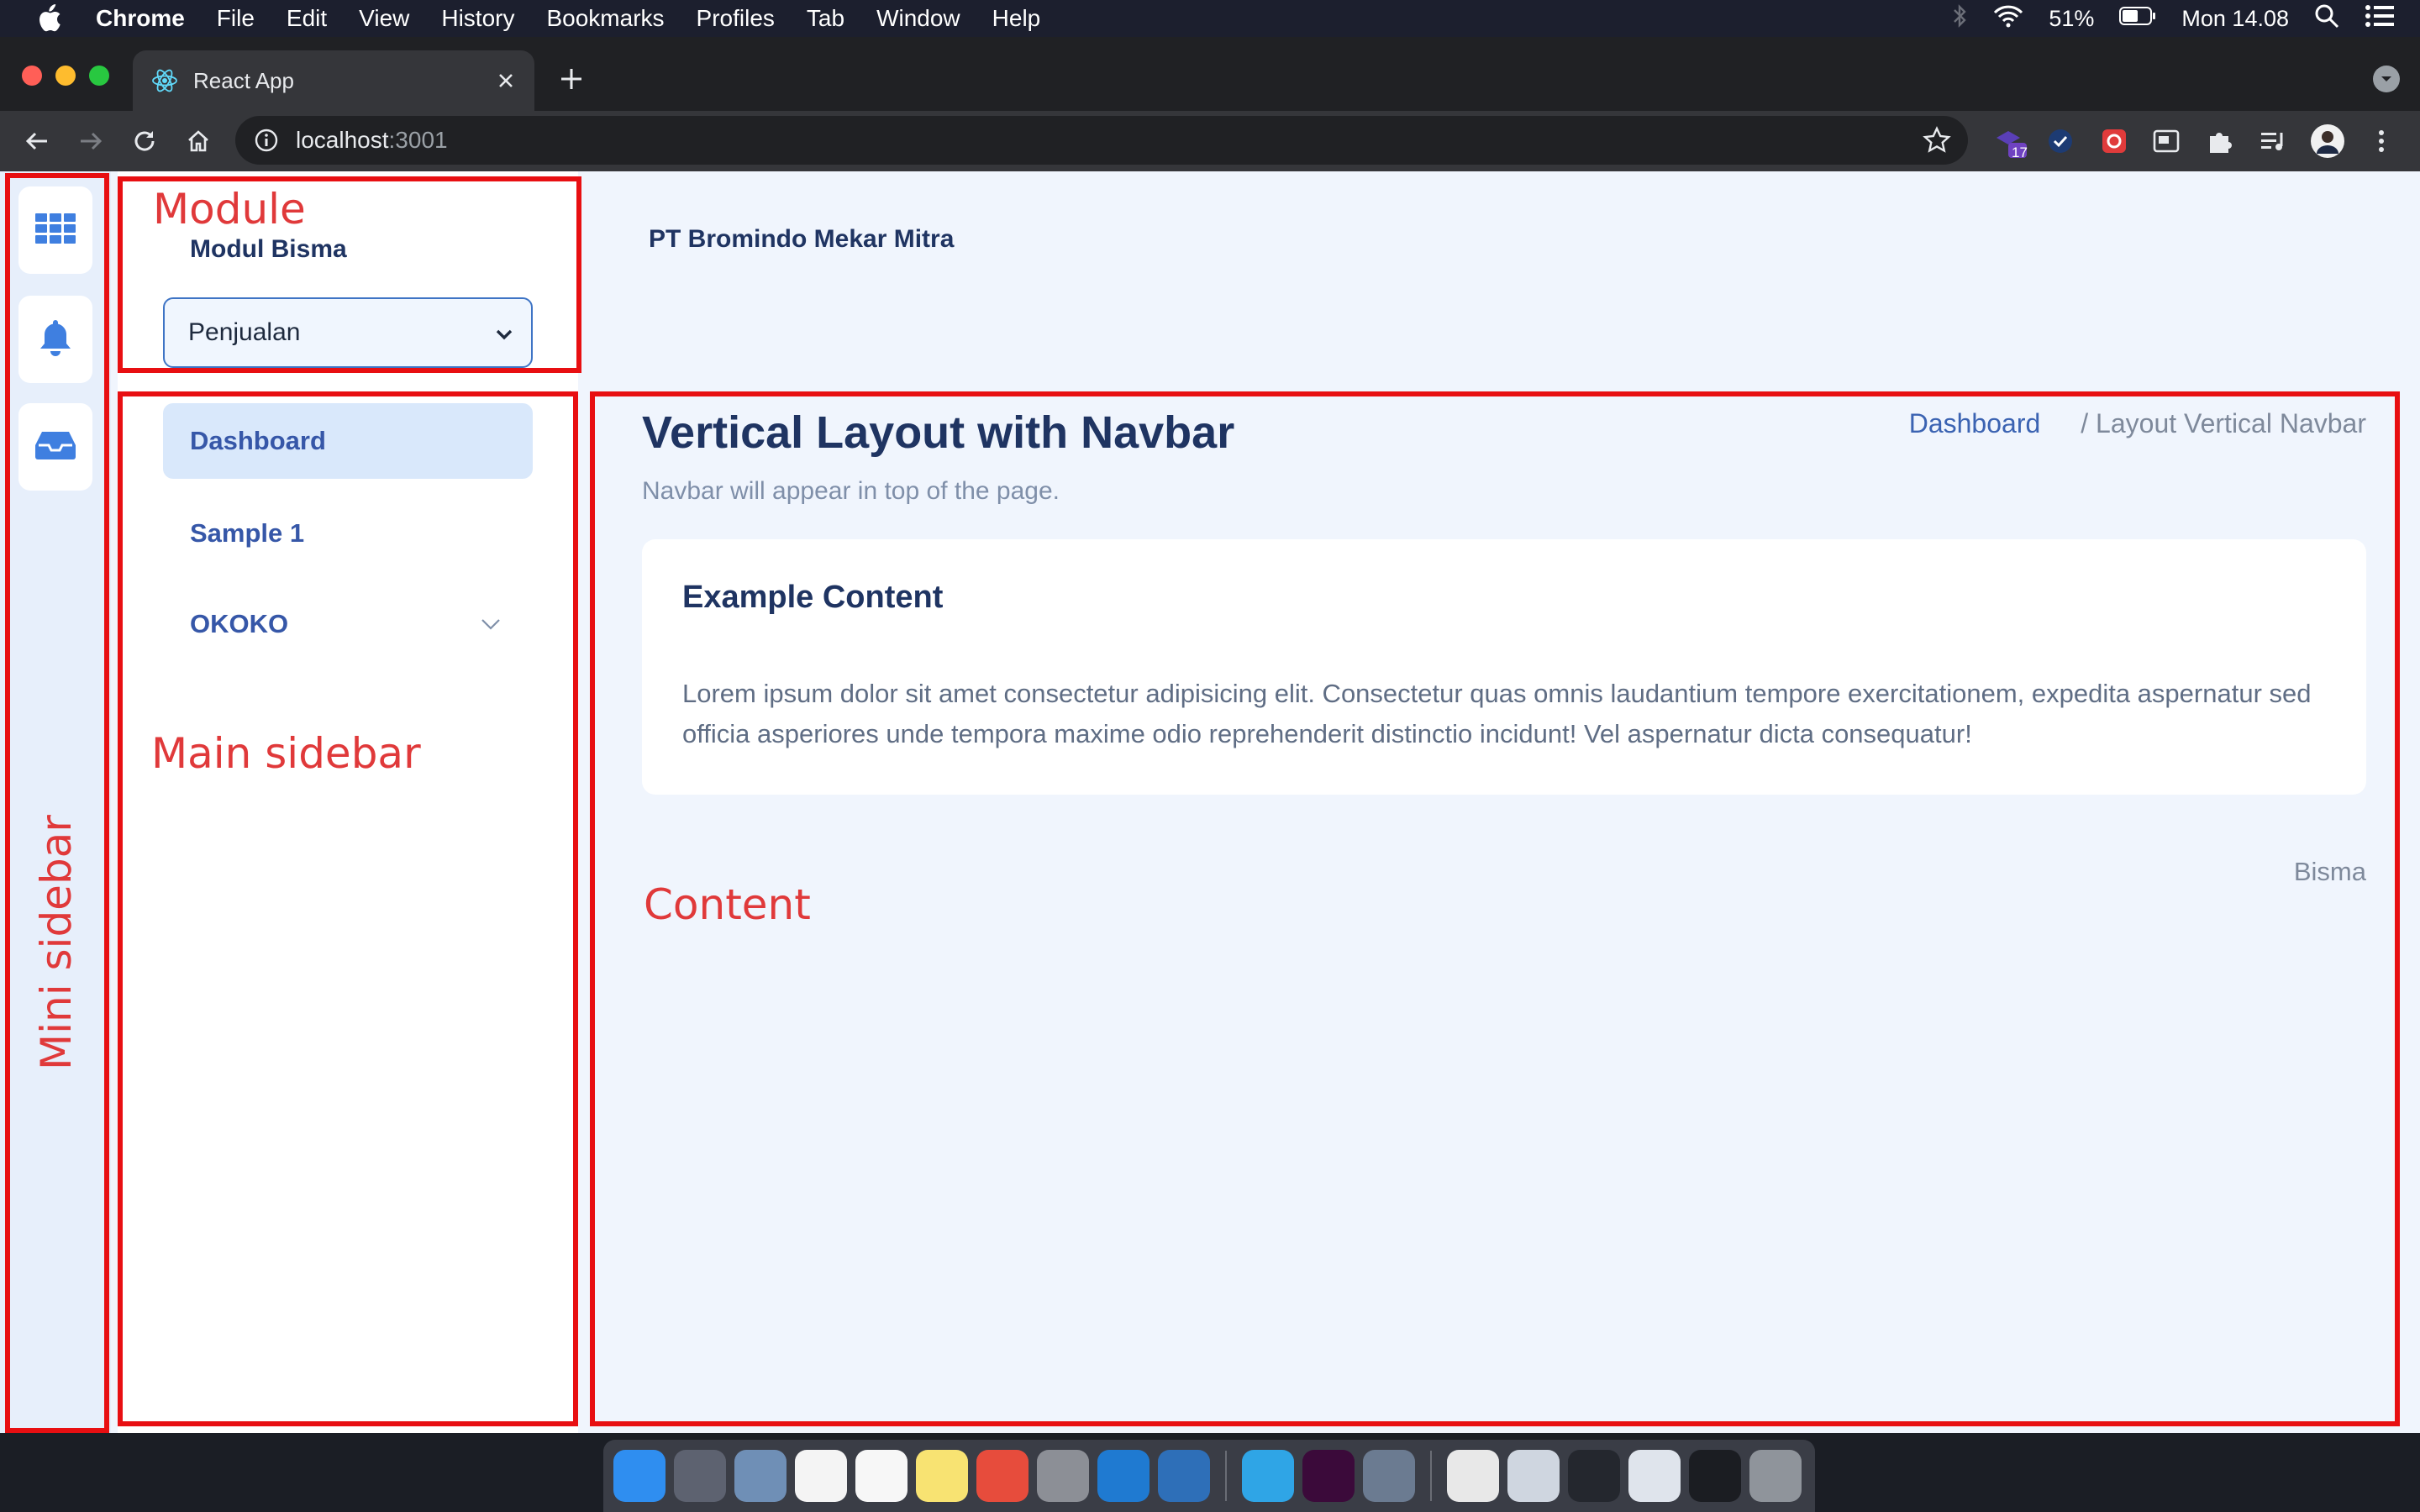 This screenshot has height=1512, width=2420. Describe the element at coordinates (144, 141) in the screenshot. I see `reload-icon` at that location.